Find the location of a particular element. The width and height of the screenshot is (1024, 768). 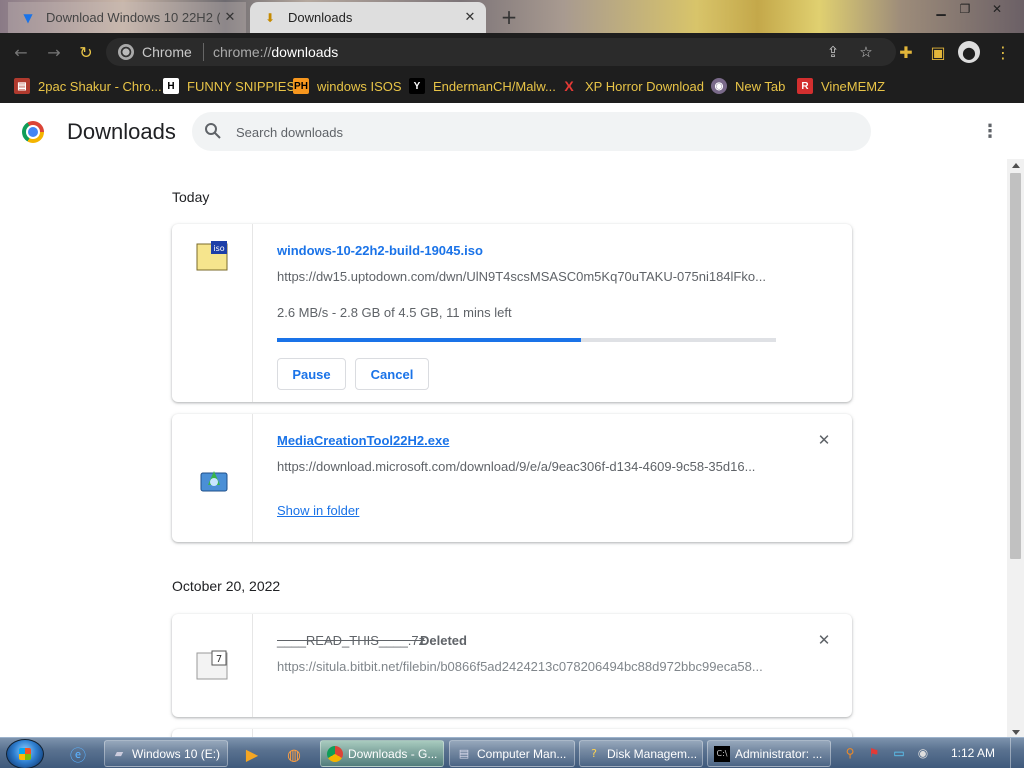

file-name-link: windows-10-22h2-build-19045.iso is located at coordinates (380, 250).